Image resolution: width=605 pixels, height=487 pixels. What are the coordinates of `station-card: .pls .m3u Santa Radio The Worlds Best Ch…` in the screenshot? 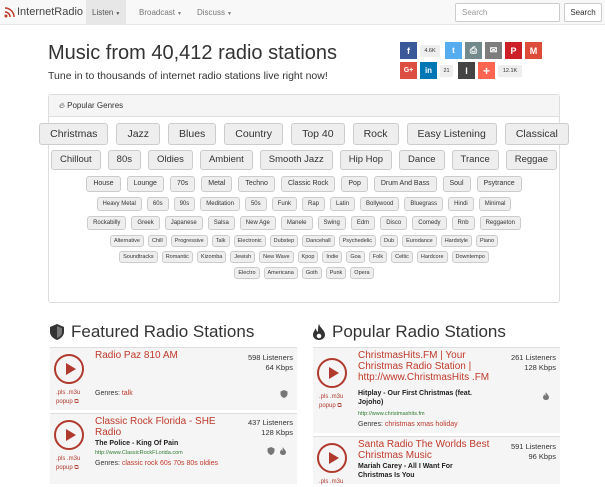 It's located at (436, 460).